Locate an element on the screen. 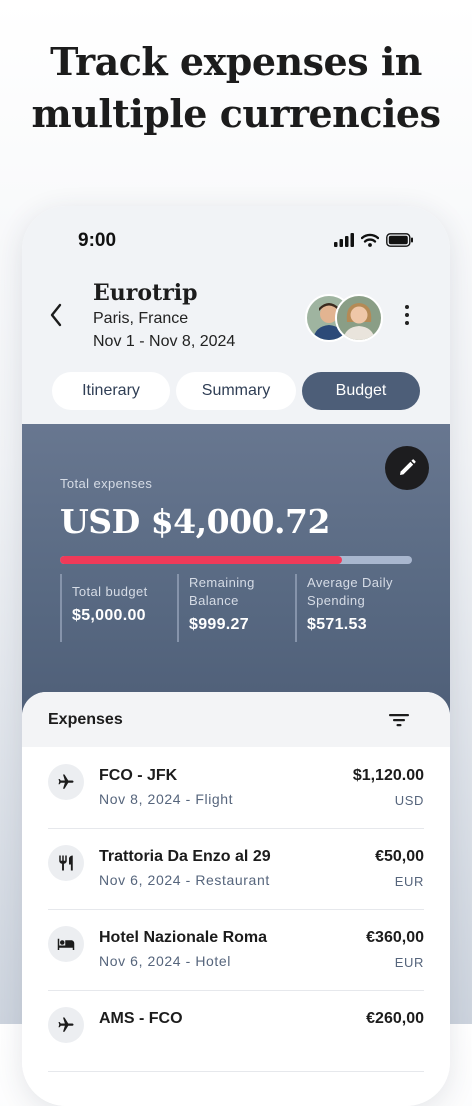 The height and width of the screenshot is (1106, 472). hotel-bed-icon is located at coordinates (66, 944).